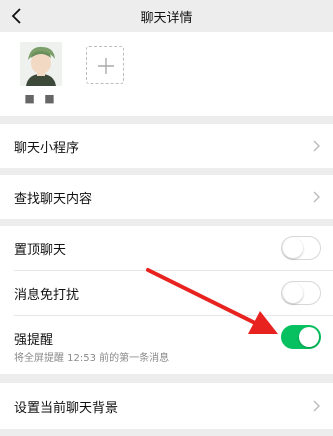 The image size is (333, 436). Describe the element at coordinates (212, 301) in the screenshot. I see `annotation-arrow-icon` at that location.